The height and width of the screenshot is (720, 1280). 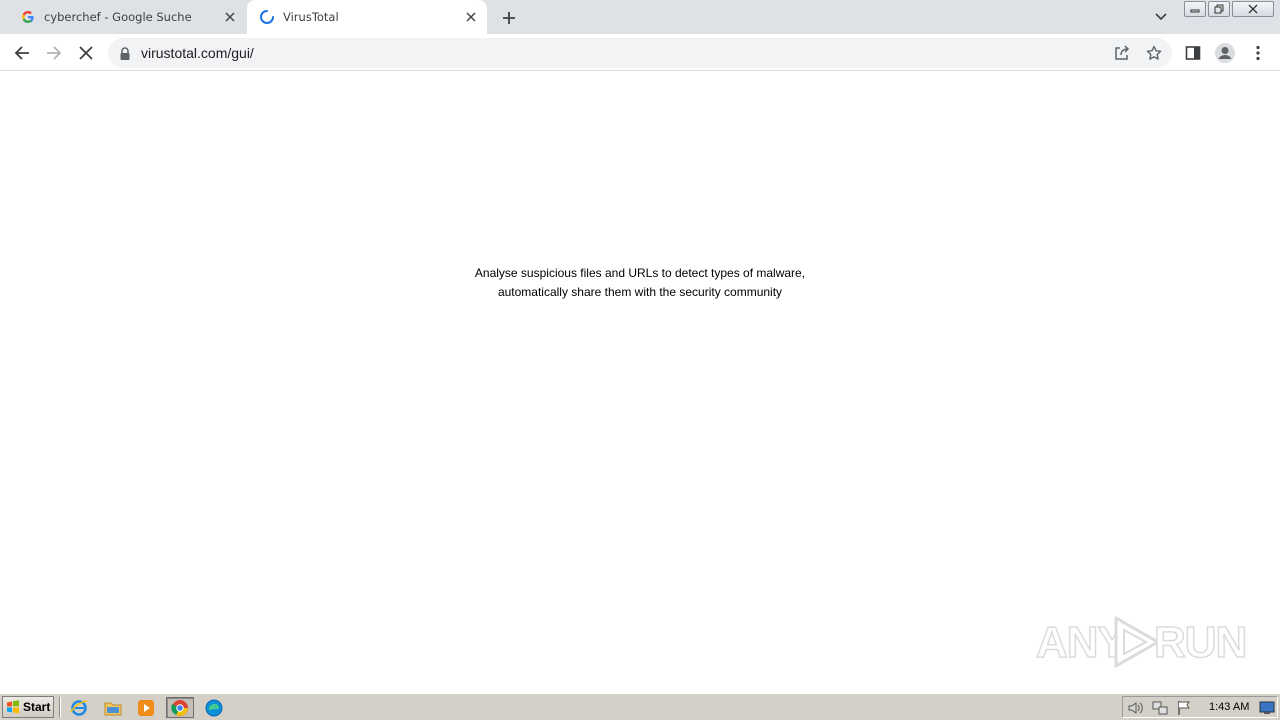 I want to click on windows-flag-icon, so click(x=13, y=707).